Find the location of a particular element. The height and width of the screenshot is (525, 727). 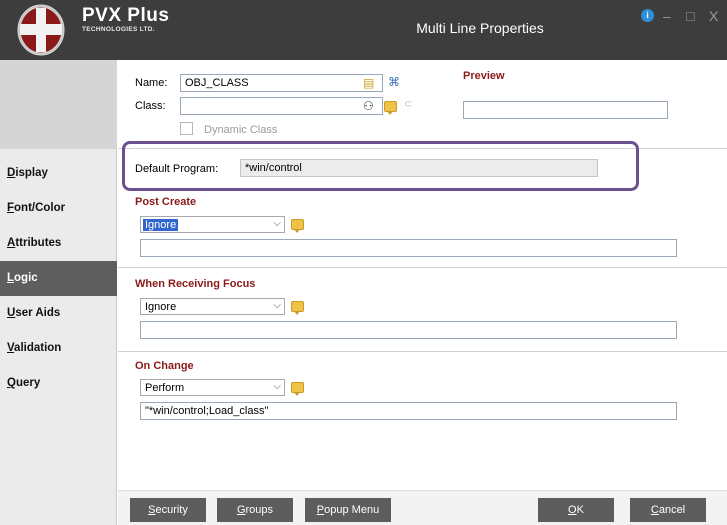

properties-icon: ⌘ is located at coordinates (394, 82).